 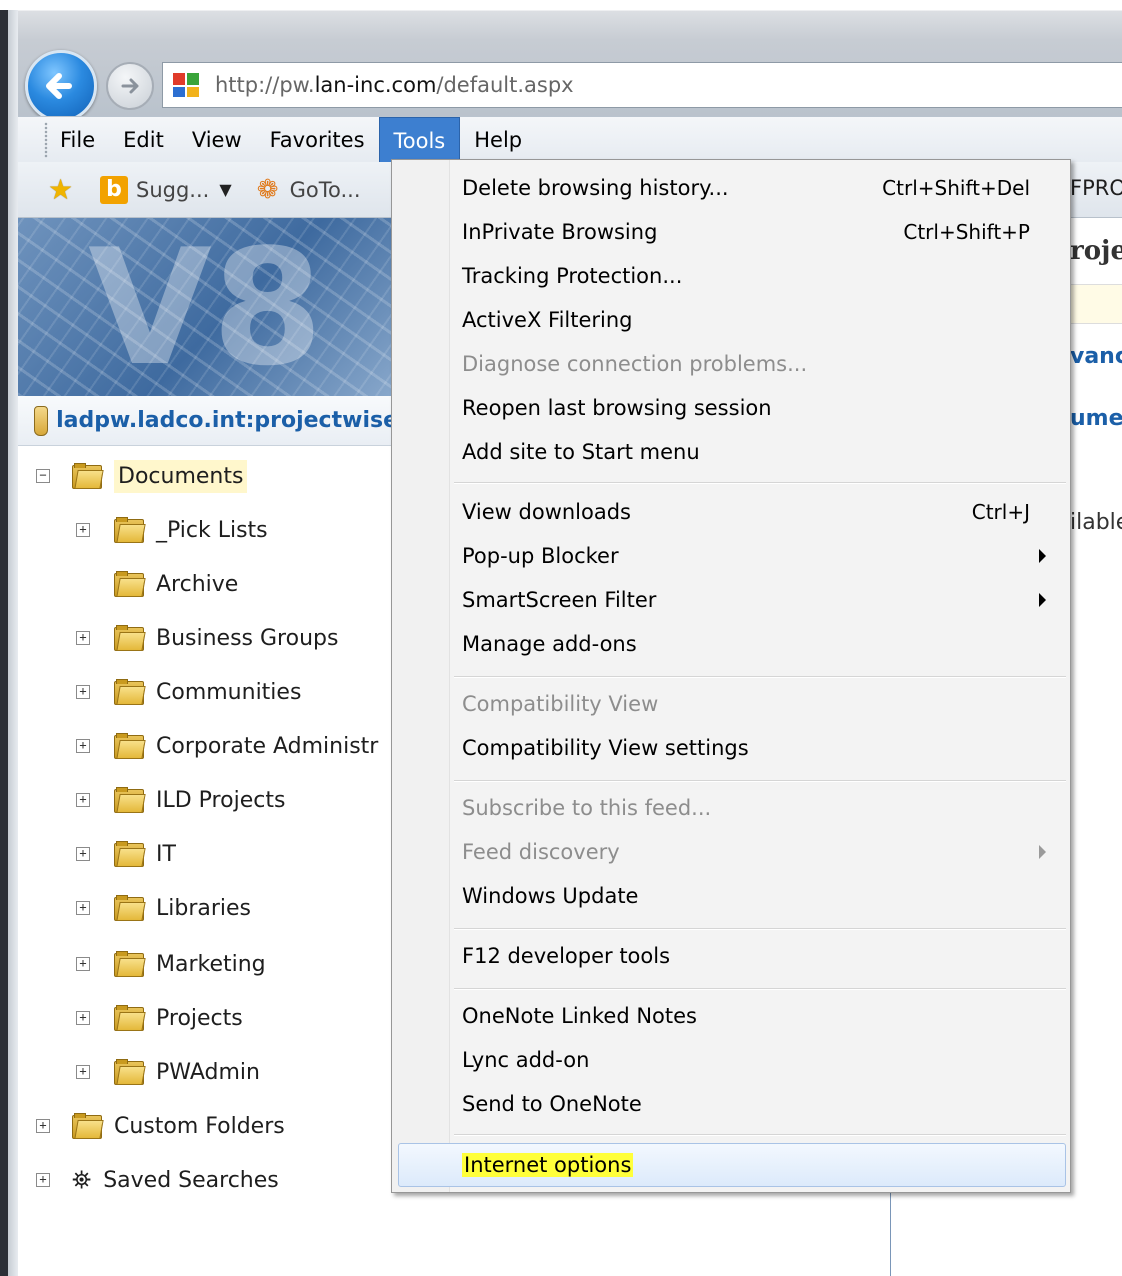 I want to click on menu-item-reopen-last-session: Reopen last browsing session, so click(x=617, y=408).